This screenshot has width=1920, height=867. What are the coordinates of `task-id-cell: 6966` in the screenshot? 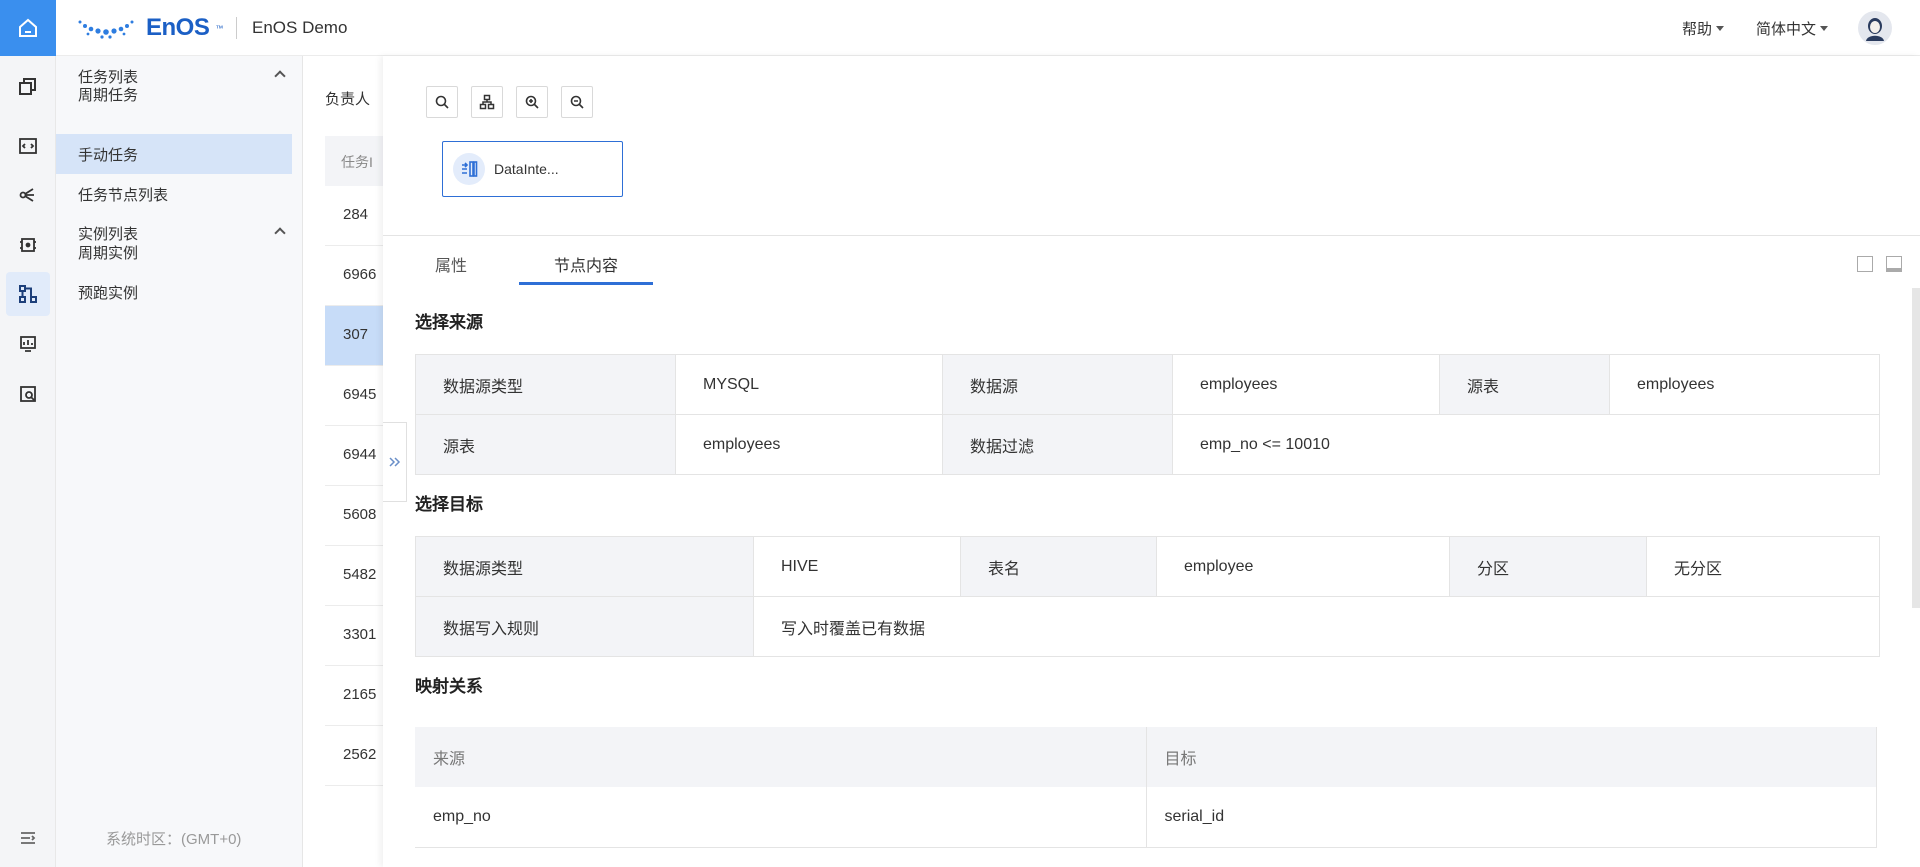 It's located at (360, 274).